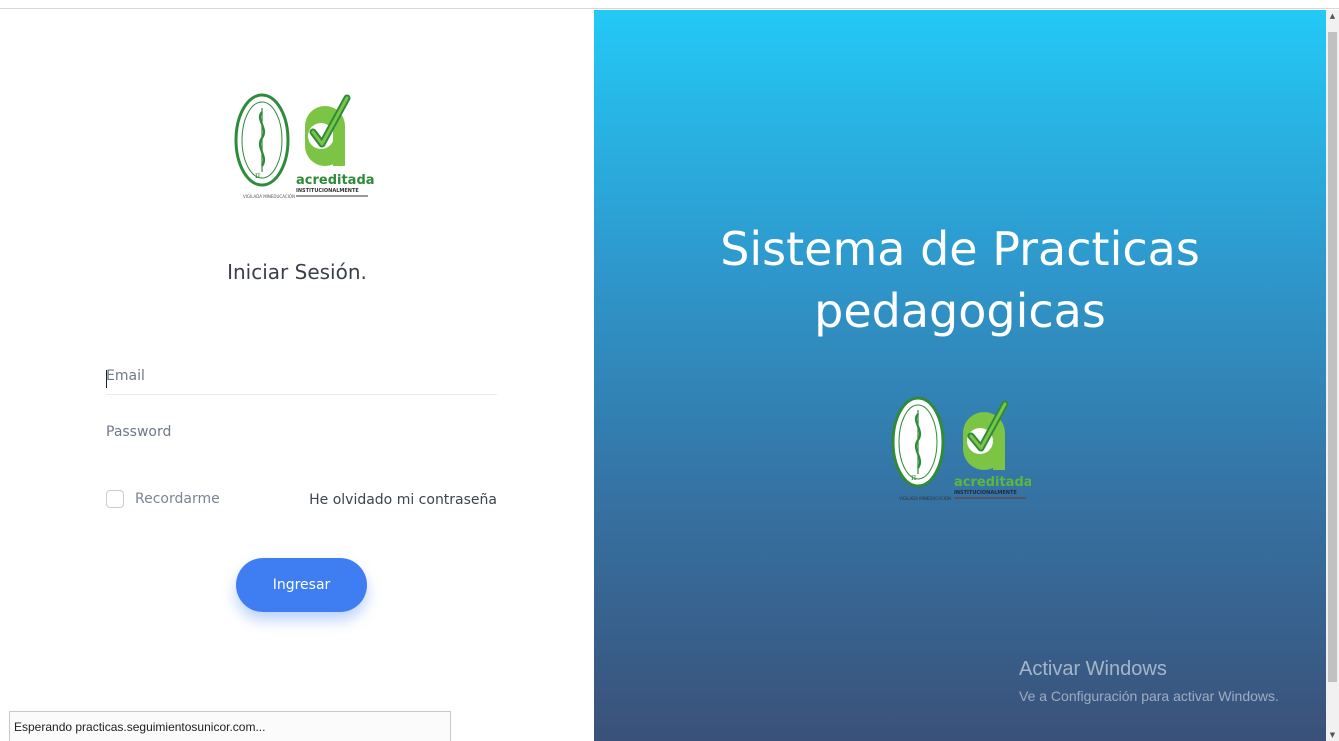 This screenshot has width=1339, height=741. What do you see at coordinates (301, 432) in the screenshot?
I see `password-field` at bounding box center [301, 432].